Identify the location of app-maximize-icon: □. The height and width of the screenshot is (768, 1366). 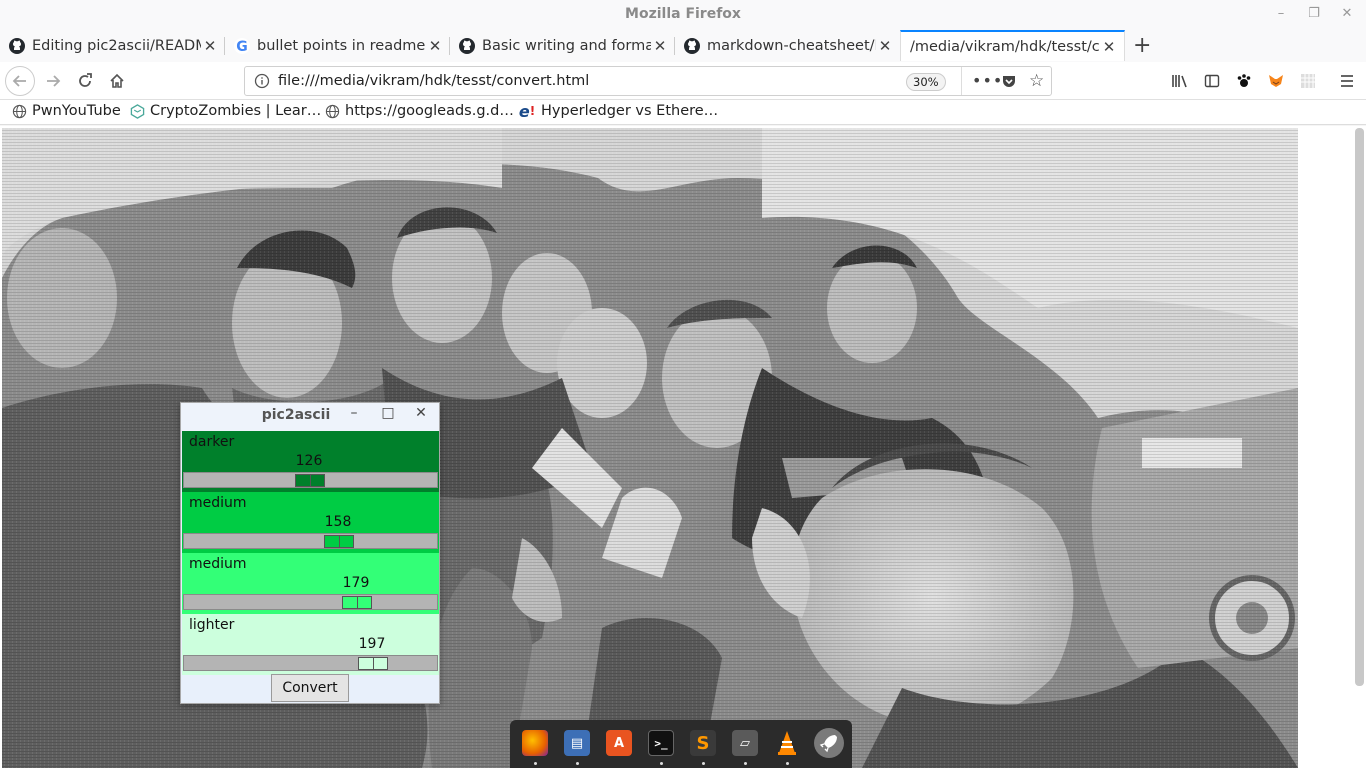
(388, 413).